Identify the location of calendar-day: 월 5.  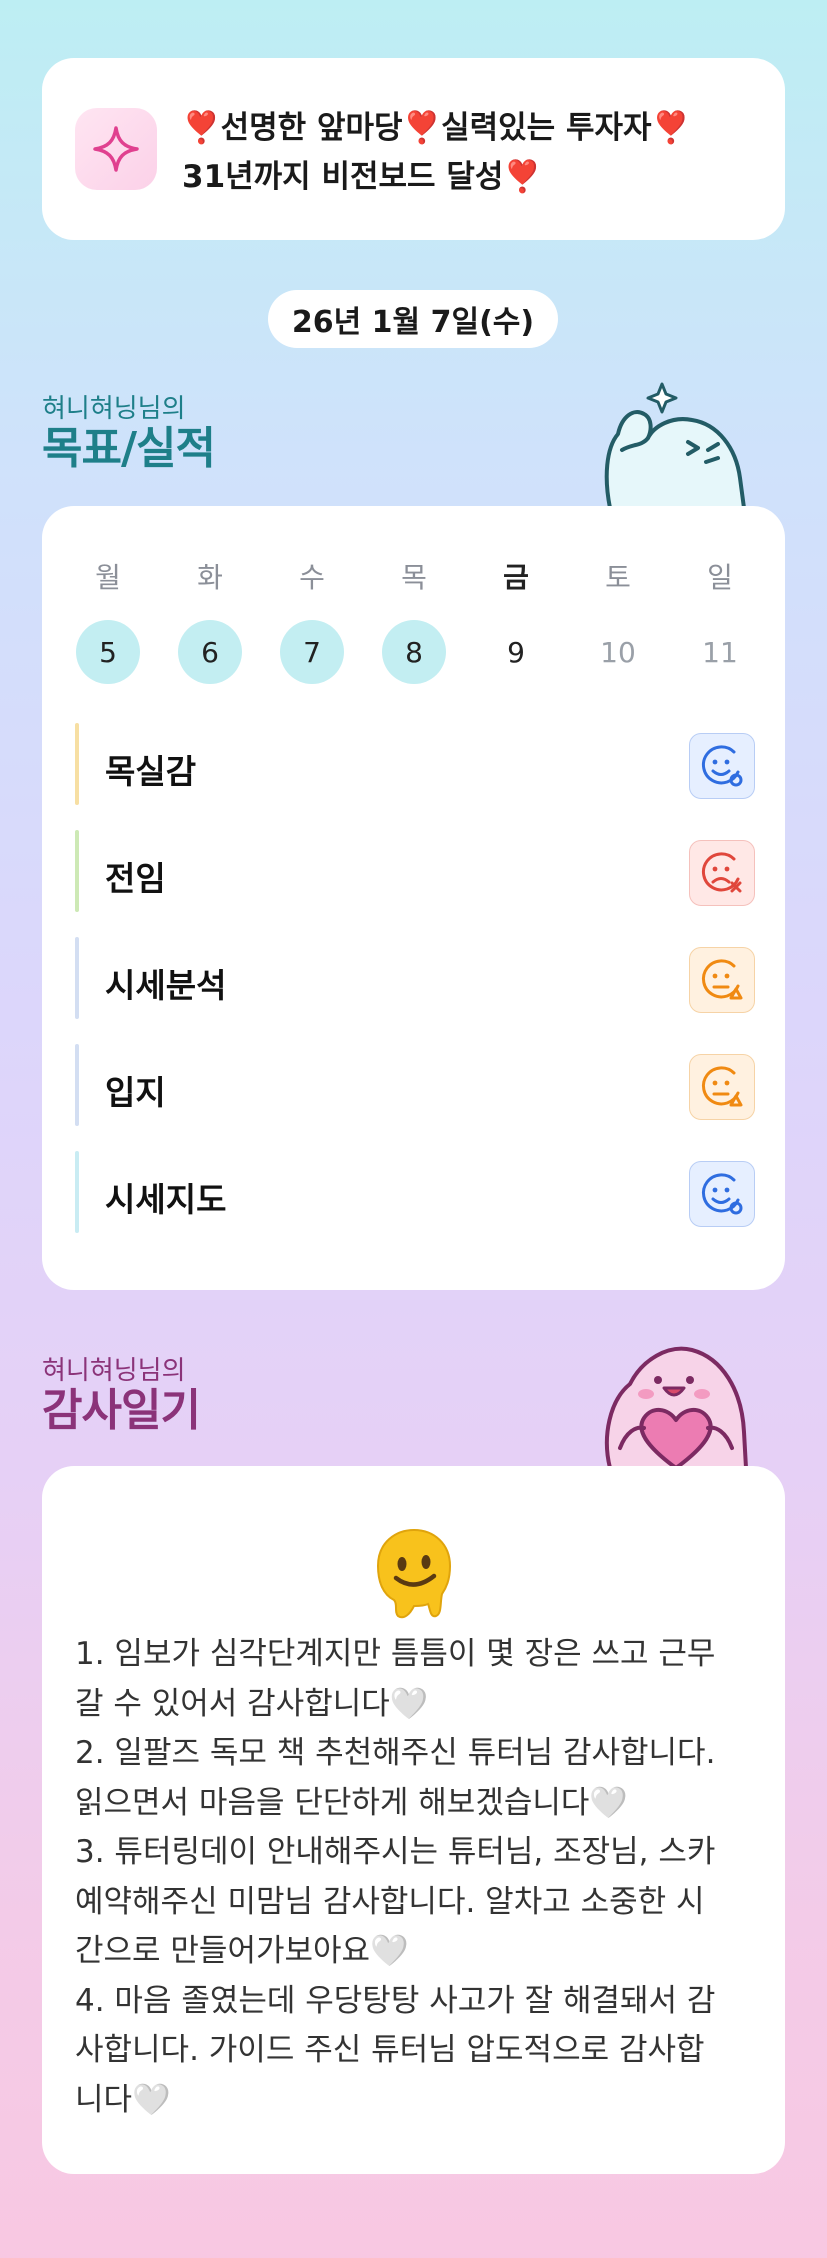
(108, 621).